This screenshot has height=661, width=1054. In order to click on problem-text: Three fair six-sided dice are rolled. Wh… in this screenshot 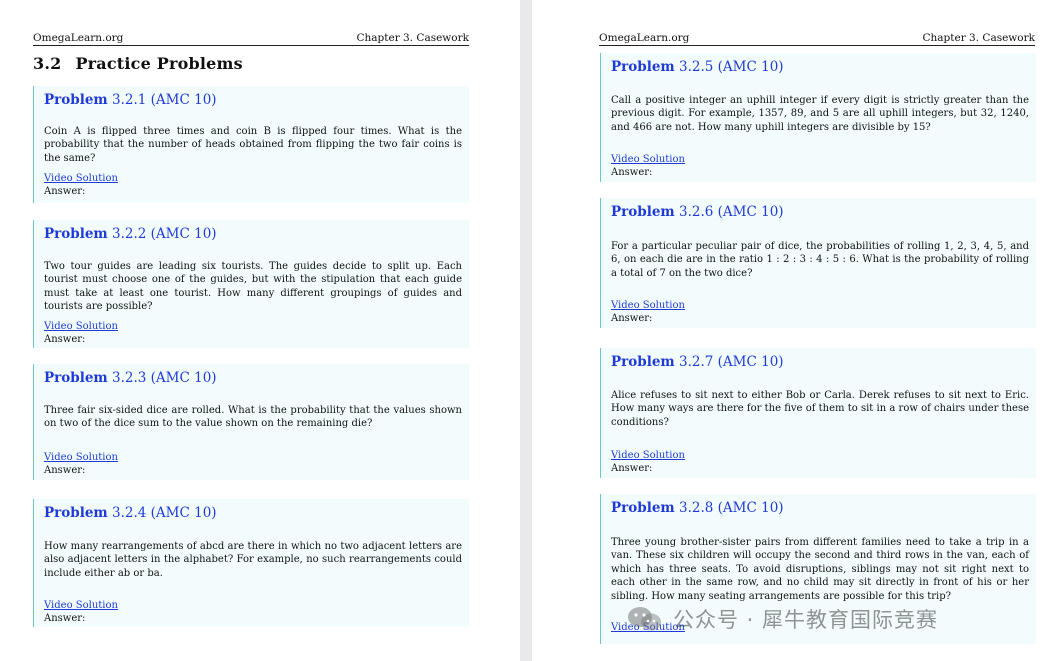, I will do `click(253, 417)`.